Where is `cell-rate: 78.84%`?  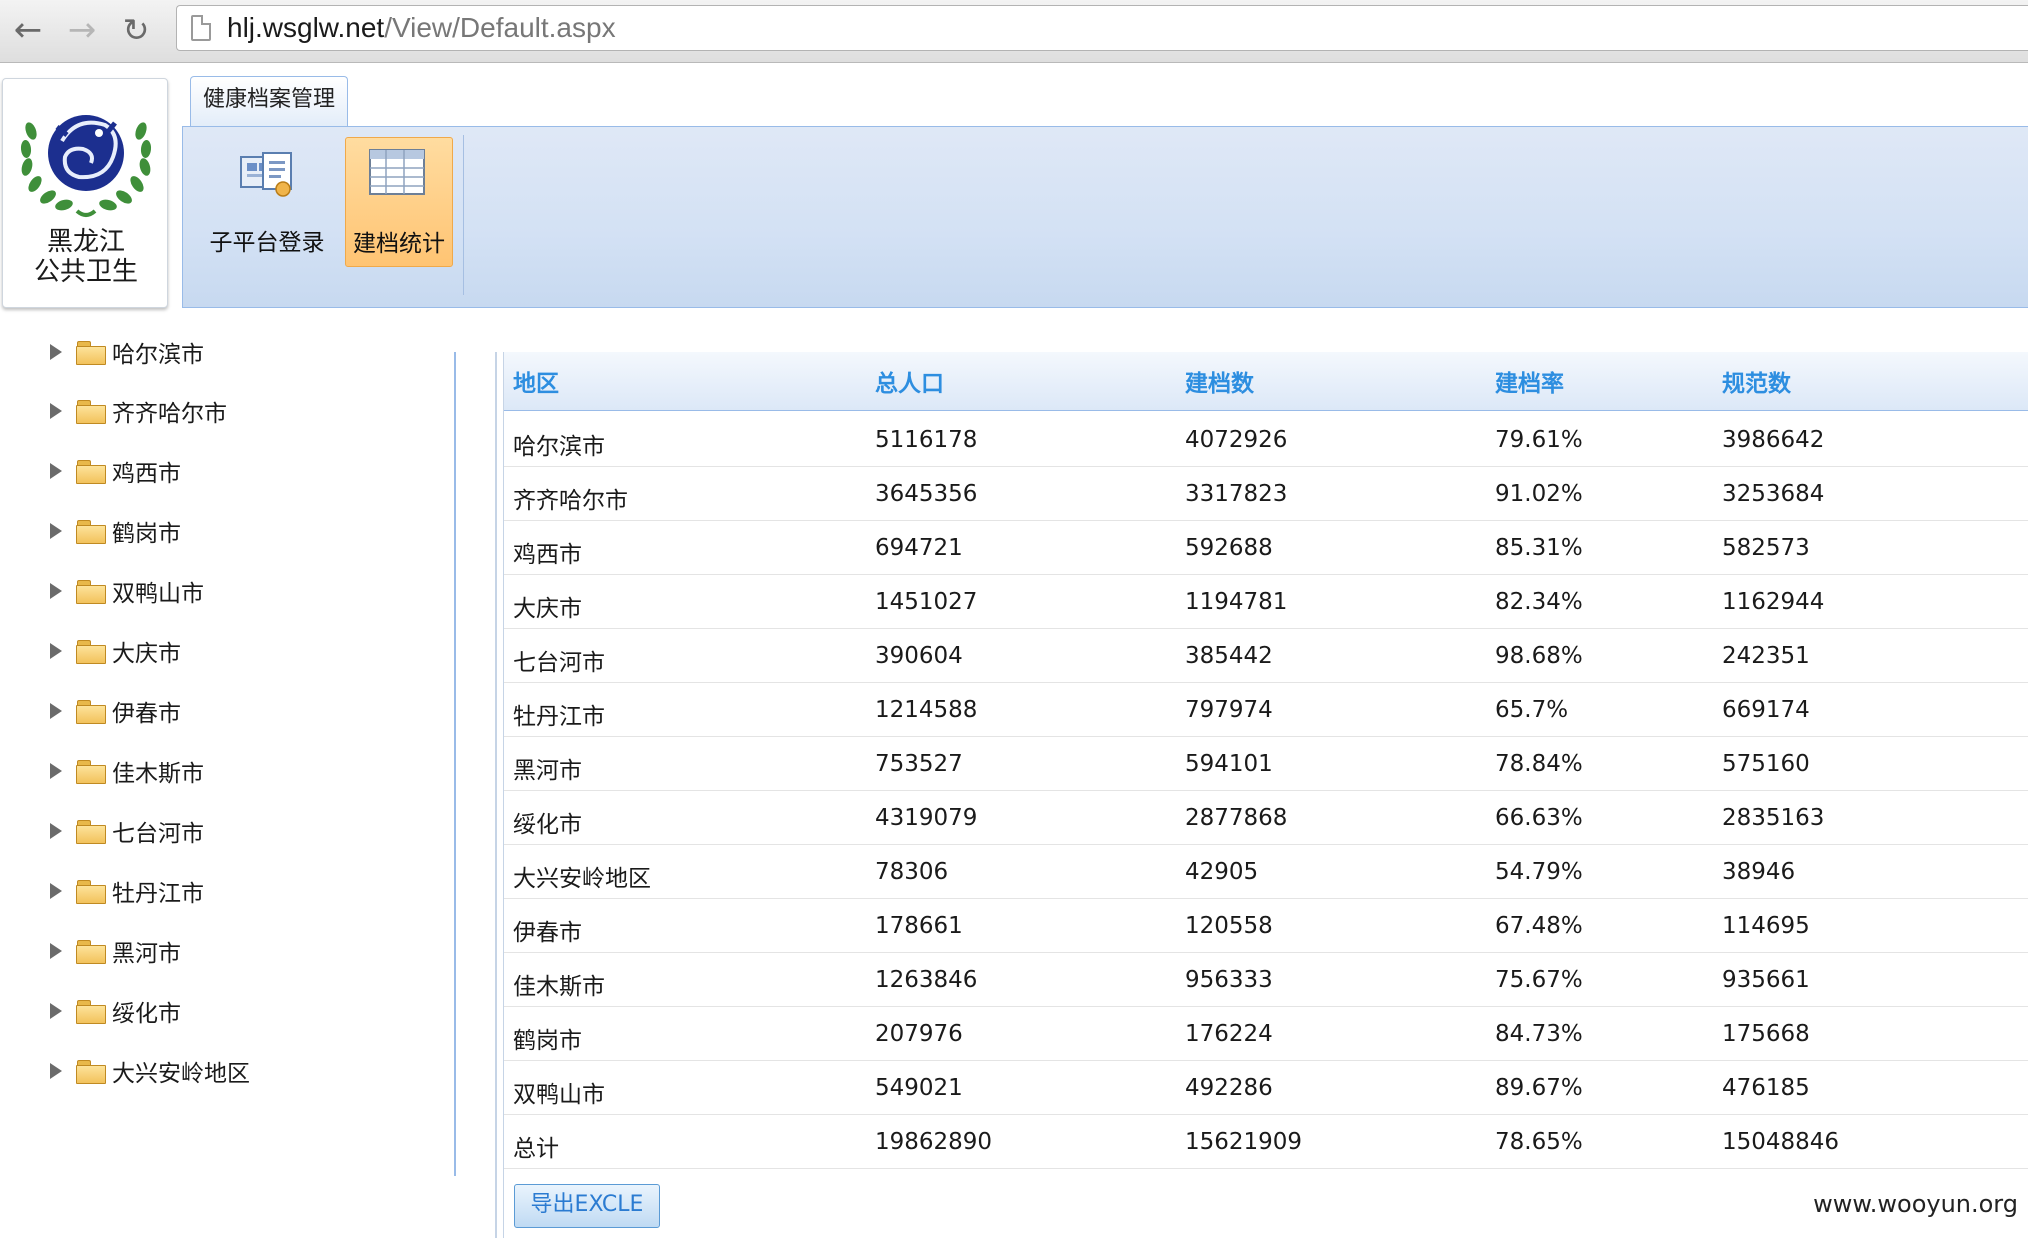 cell-rate: 78.84% is located at coordinates (1539, 764).